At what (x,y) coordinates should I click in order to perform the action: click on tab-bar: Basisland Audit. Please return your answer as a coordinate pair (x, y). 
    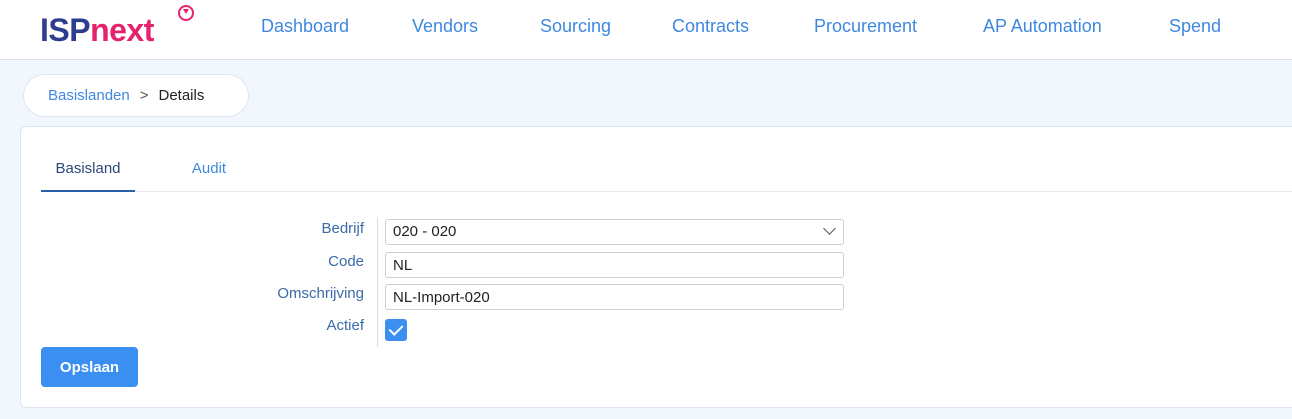
    Looking at the image, I should click on (666, 173).